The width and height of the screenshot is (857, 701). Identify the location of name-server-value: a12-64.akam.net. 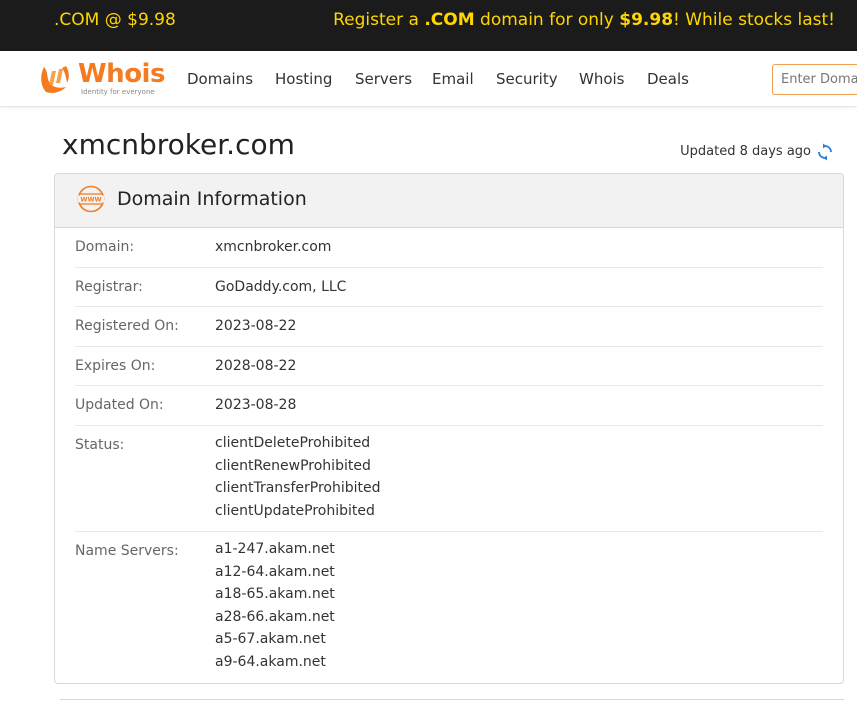
(275, 571).